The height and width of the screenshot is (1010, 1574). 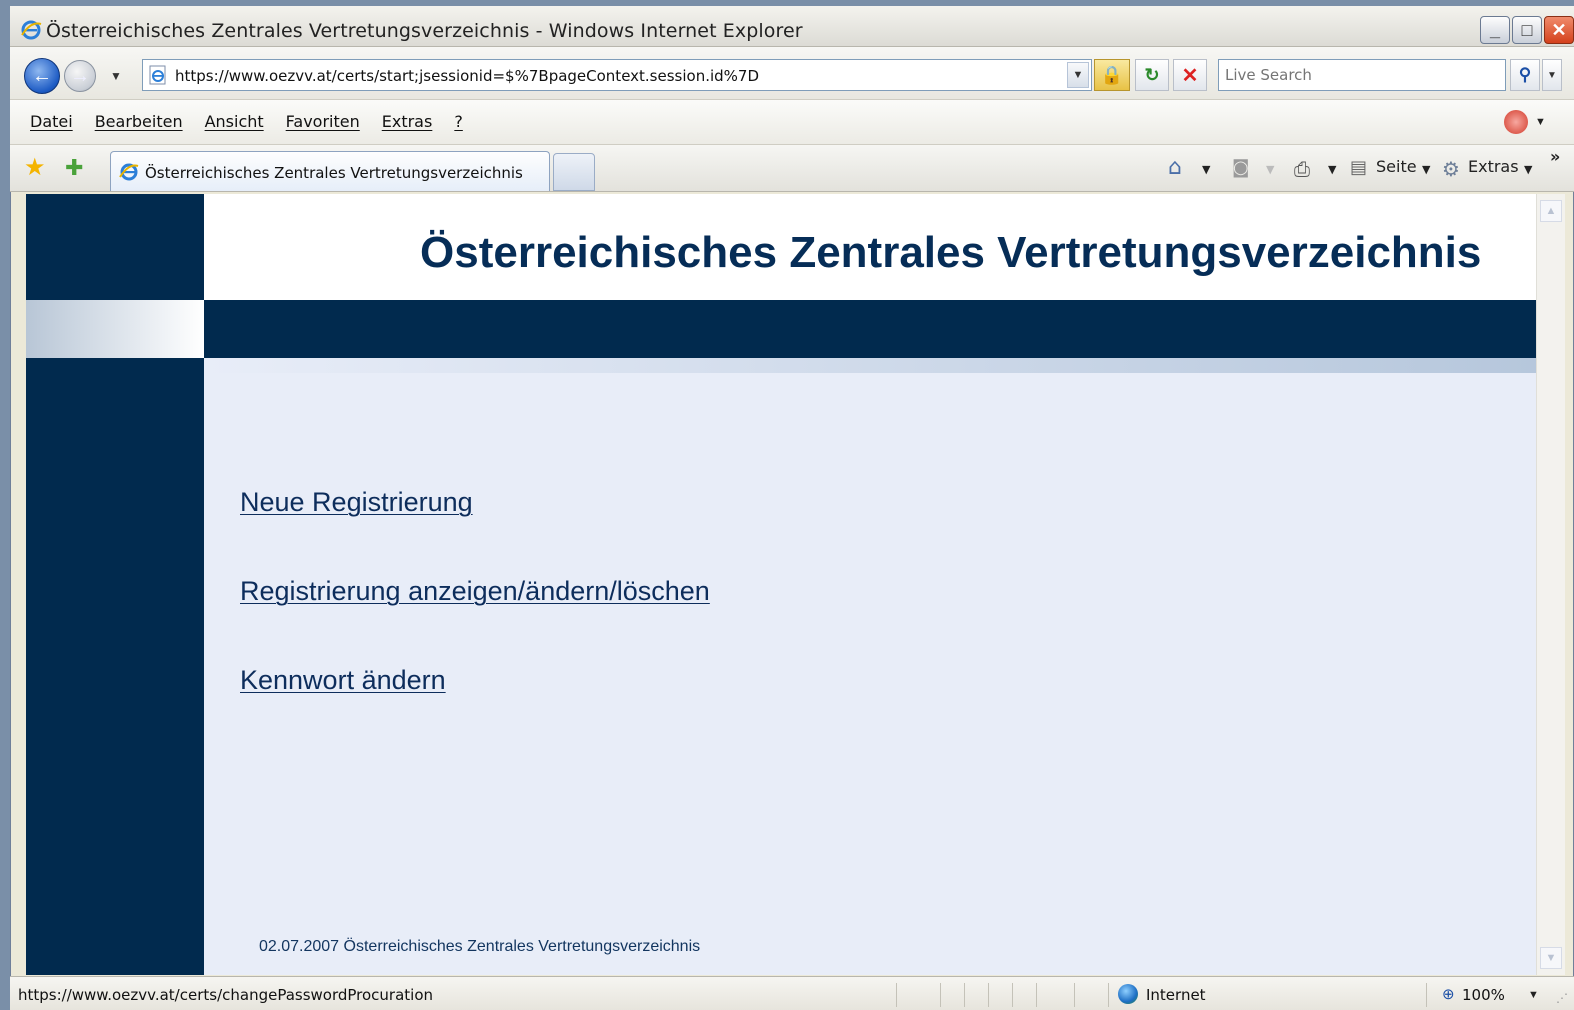 I want to click on maximize-icon: □, so click(x=1527, y=29).